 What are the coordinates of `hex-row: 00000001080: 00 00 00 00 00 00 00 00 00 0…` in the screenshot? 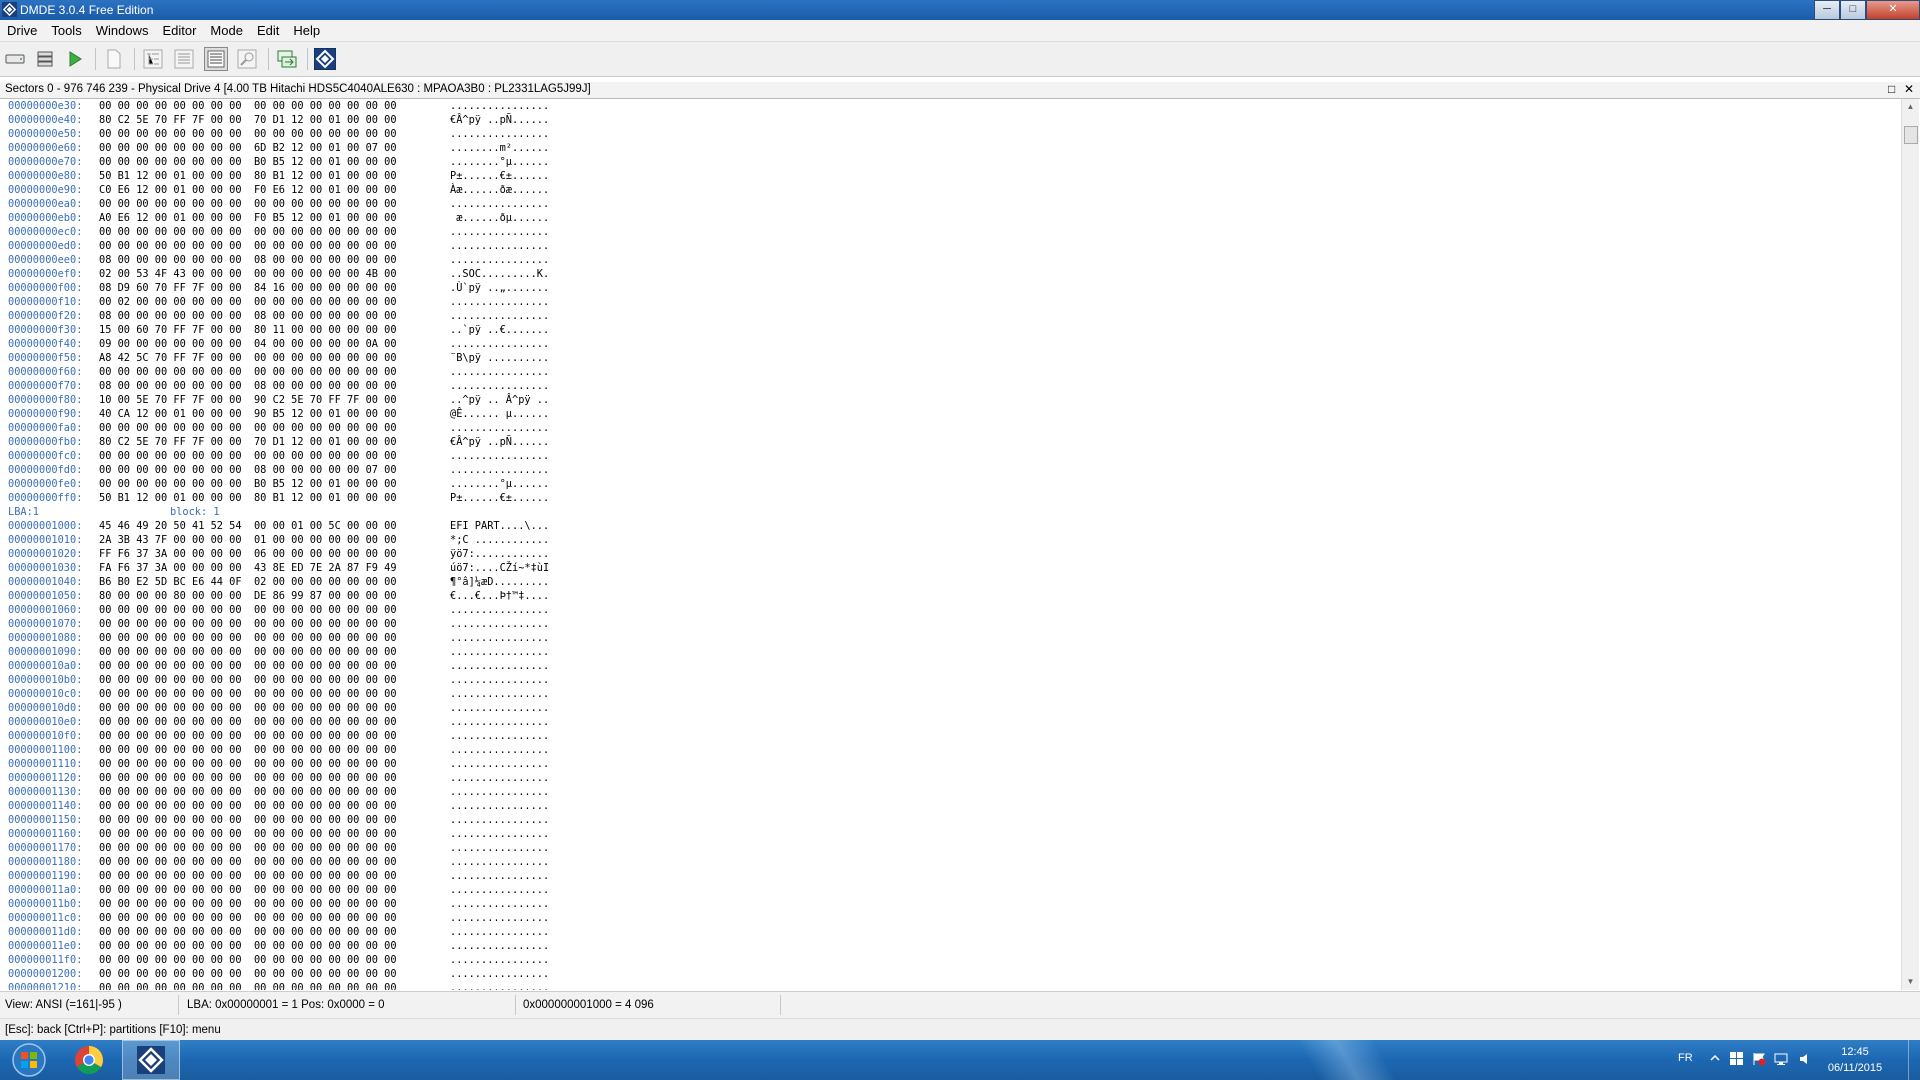 It's located at (950, 638).